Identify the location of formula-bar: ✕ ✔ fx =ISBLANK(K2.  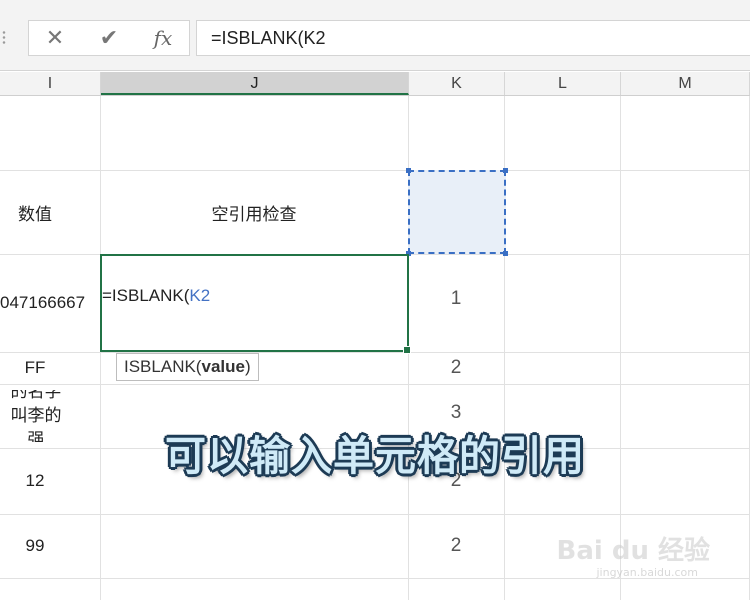
(375, 35).